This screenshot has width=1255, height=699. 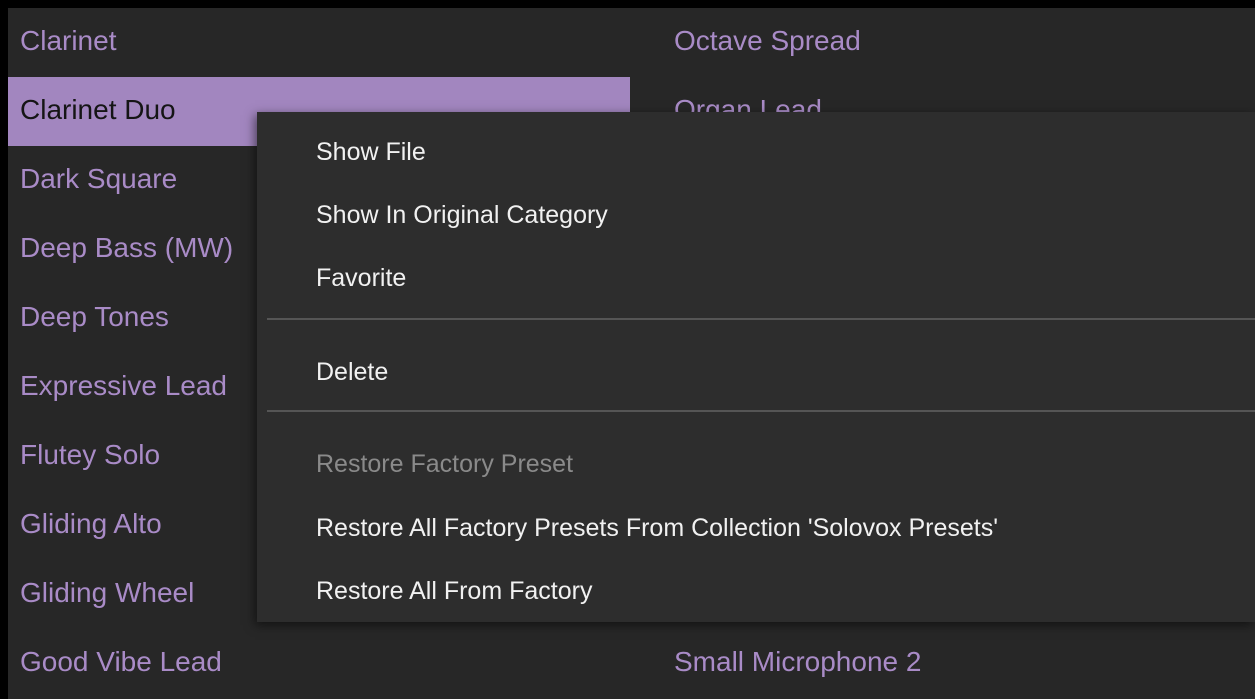 What do you see at coordinates (627, 4) in the screenshot?
I see `window-top-border` at bounding box center [627, 4].